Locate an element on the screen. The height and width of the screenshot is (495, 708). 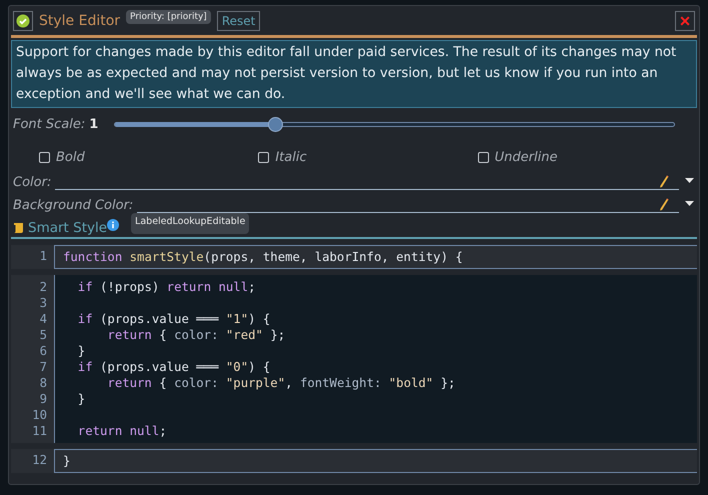
code-line: if (!props) return null; is located at coordinates (166, 287).